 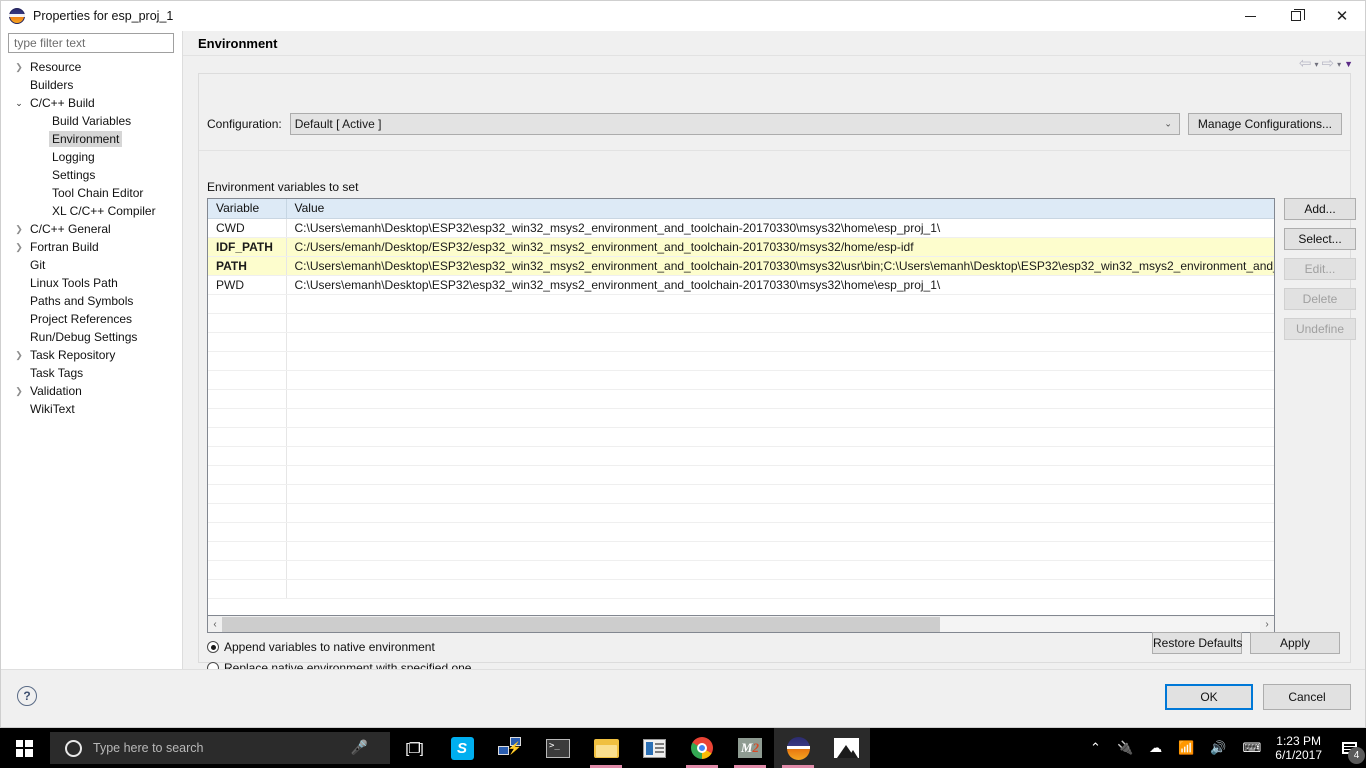 What do you see at coordinates (798, 748) in the screenshot?
I see `taskbar-app-eclipse` at bounding box center [798, 748].